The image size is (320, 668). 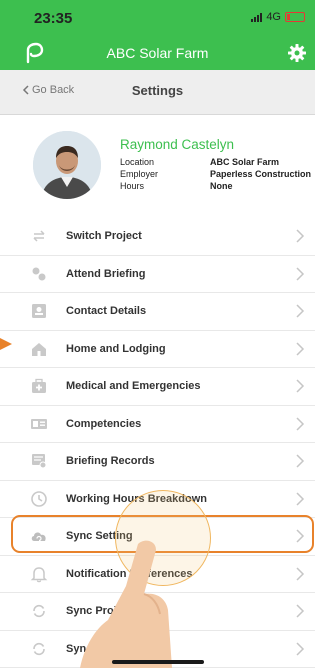 I want to click on pointing-hand-icon, so click(x=126, y=604).